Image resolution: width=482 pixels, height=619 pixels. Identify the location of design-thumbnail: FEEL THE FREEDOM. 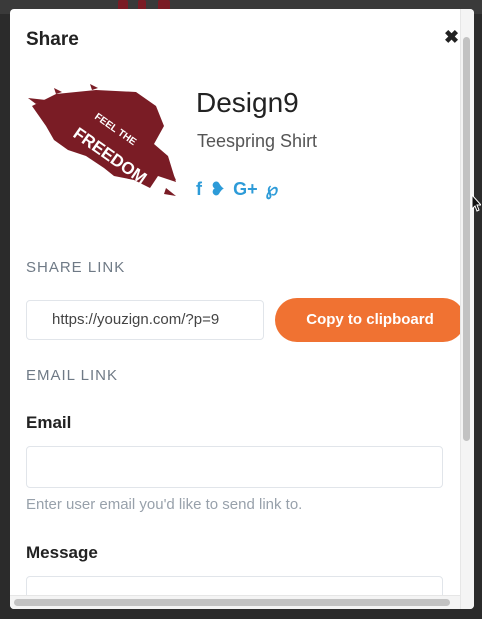
(102, 140).